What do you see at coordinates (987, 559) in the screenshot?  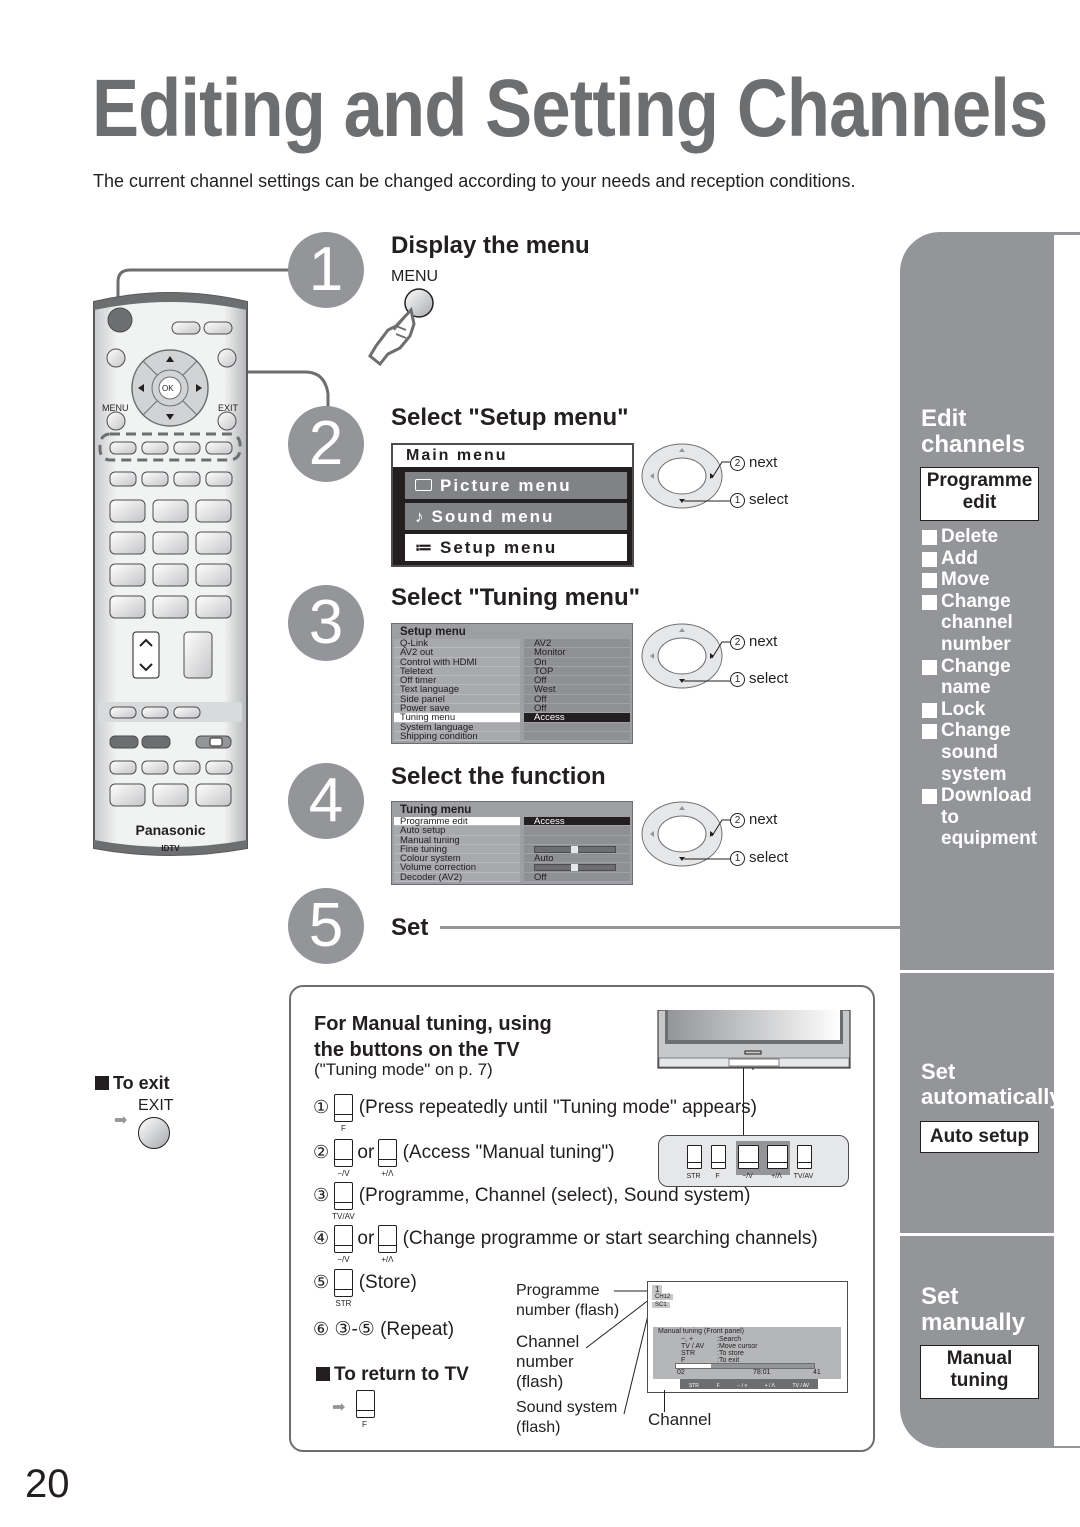 I see `edit-function-item: Add` at bounding box center [987, 559].